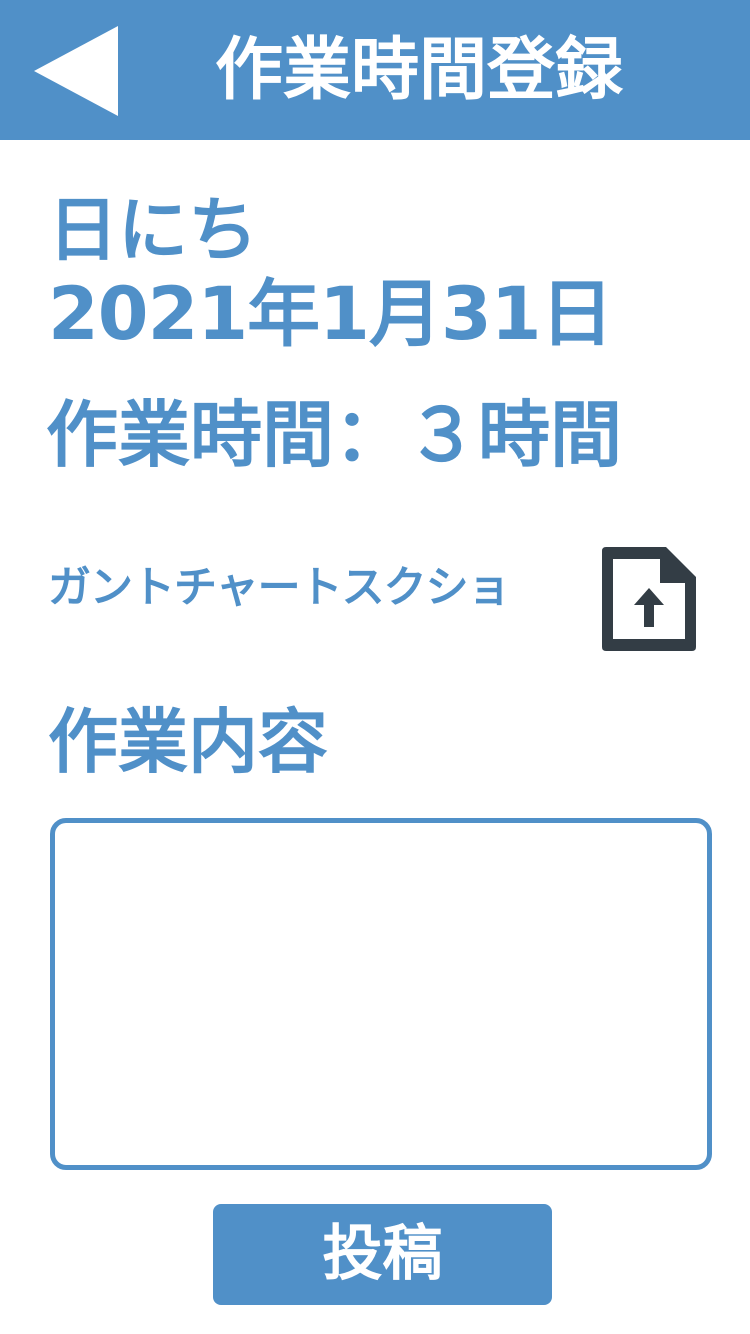 This screenshot has width=750, height=1334. What do you see at coordinates (334, 435) in the screenshot?
I see `work-time-text: 作業時間：３時間` at bounding box center [334, 435].